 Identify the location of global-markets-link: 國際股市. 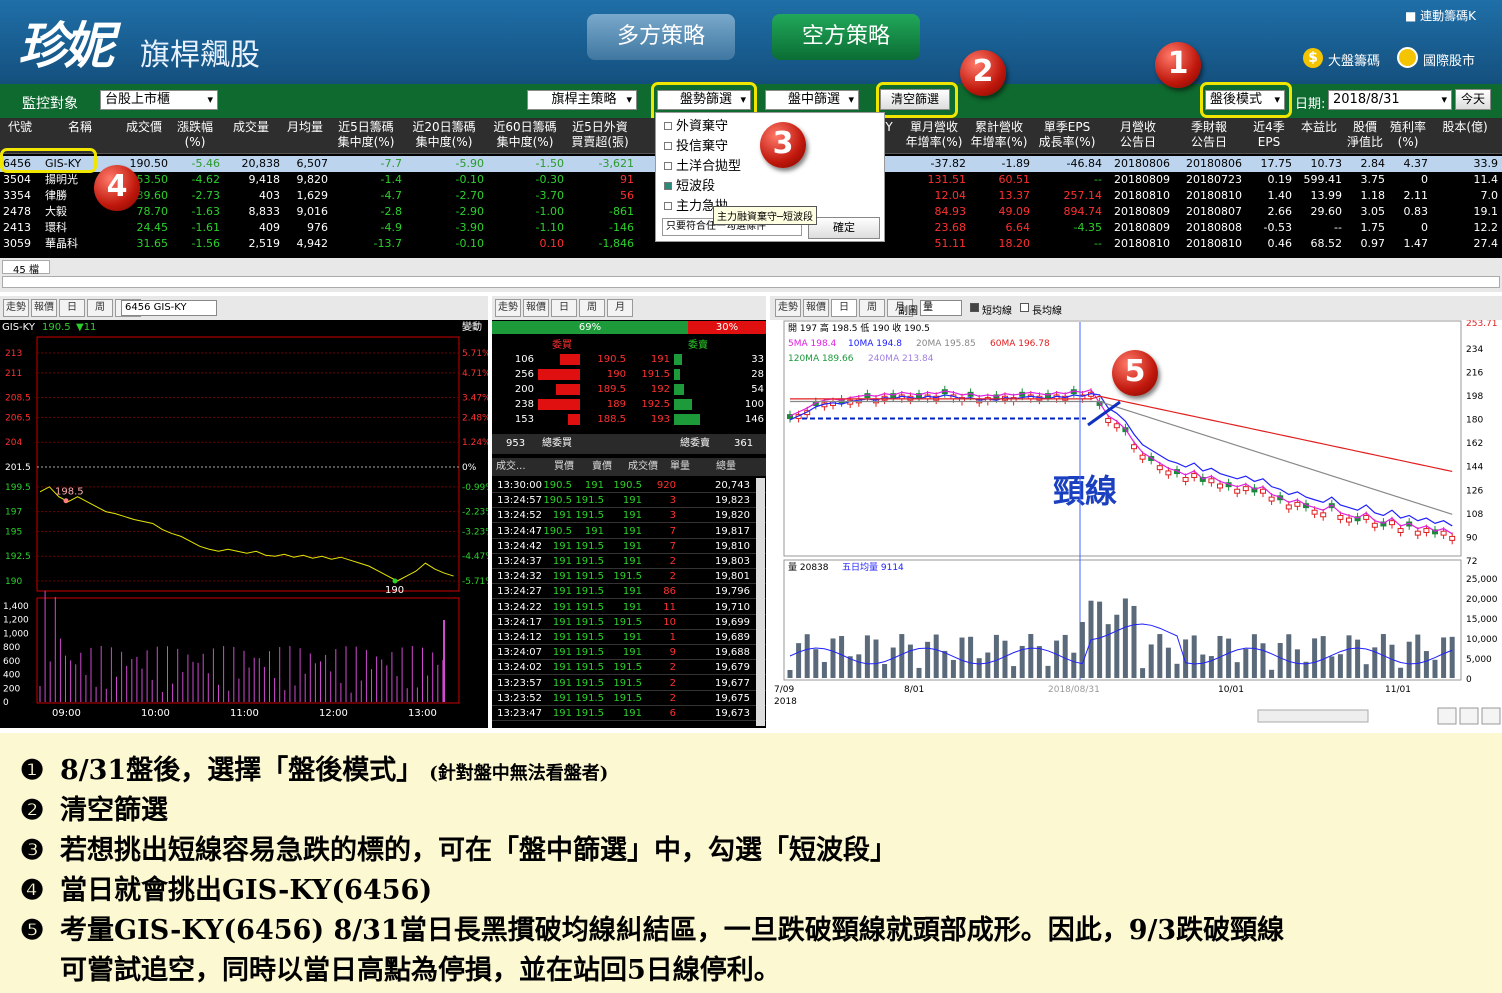
(1449, 59).